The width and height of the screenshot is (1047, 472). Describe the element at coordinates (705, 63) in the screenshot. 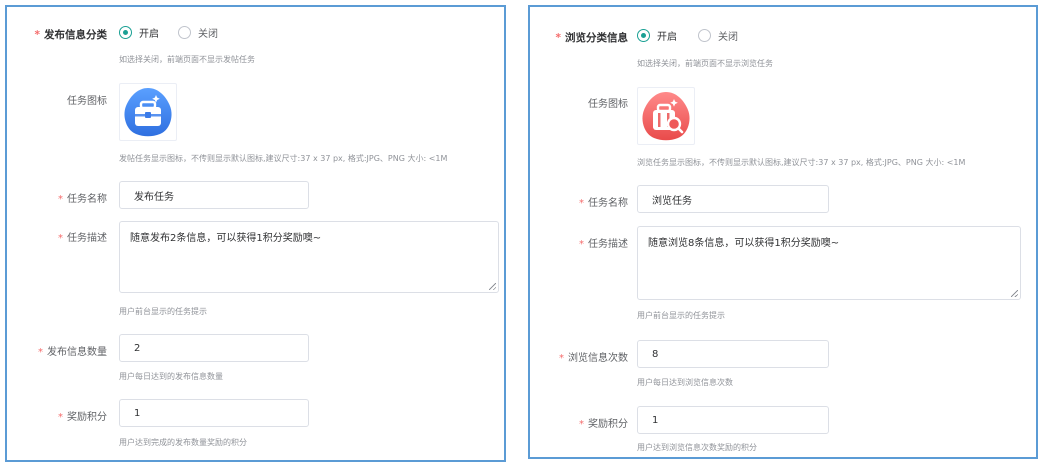

I see `browse-category-hint: 如选择关闭，前端页面不显示浏览任务` at that location.